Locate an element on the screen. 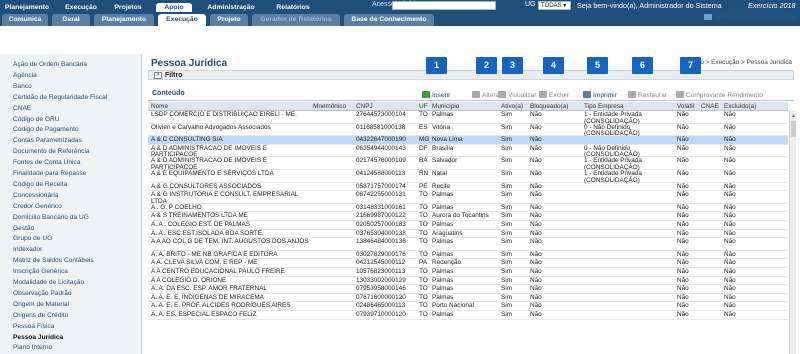 The width and height of the screenshot is (800, 354). scroll-up-icon: ▲ is located at coordinates (793, 116).